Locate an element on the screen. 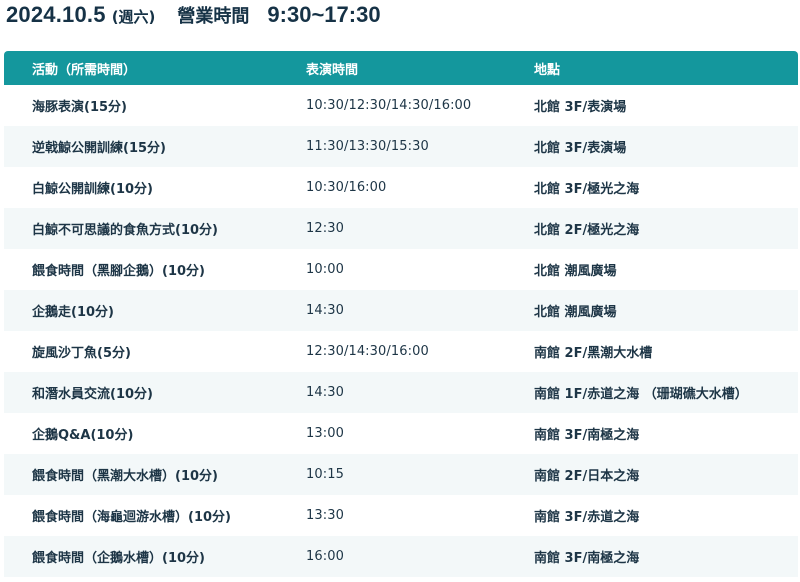 This screenshot has width=800, height=582. location-cell: 北館 3F/極光之海 is located at coordinates (587, 189).